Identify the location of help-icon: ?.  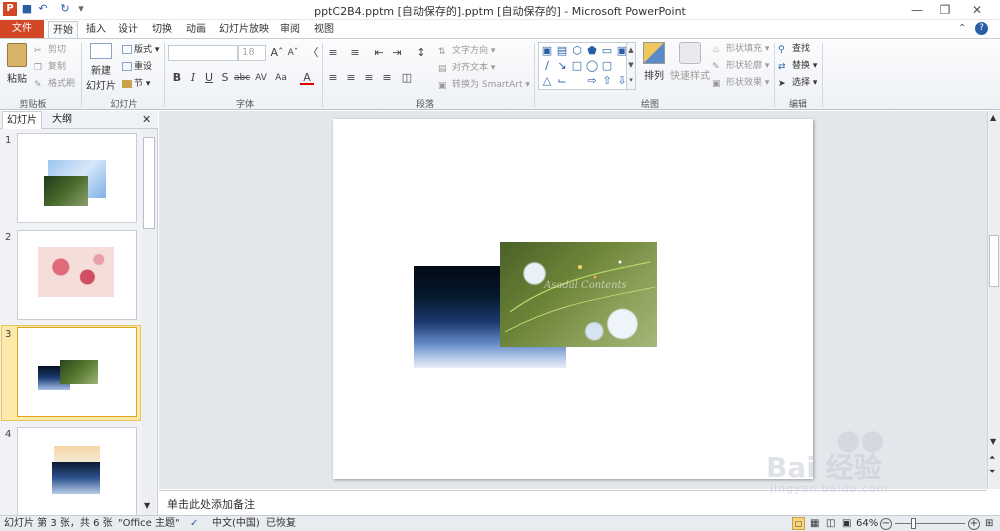
(981, 28).